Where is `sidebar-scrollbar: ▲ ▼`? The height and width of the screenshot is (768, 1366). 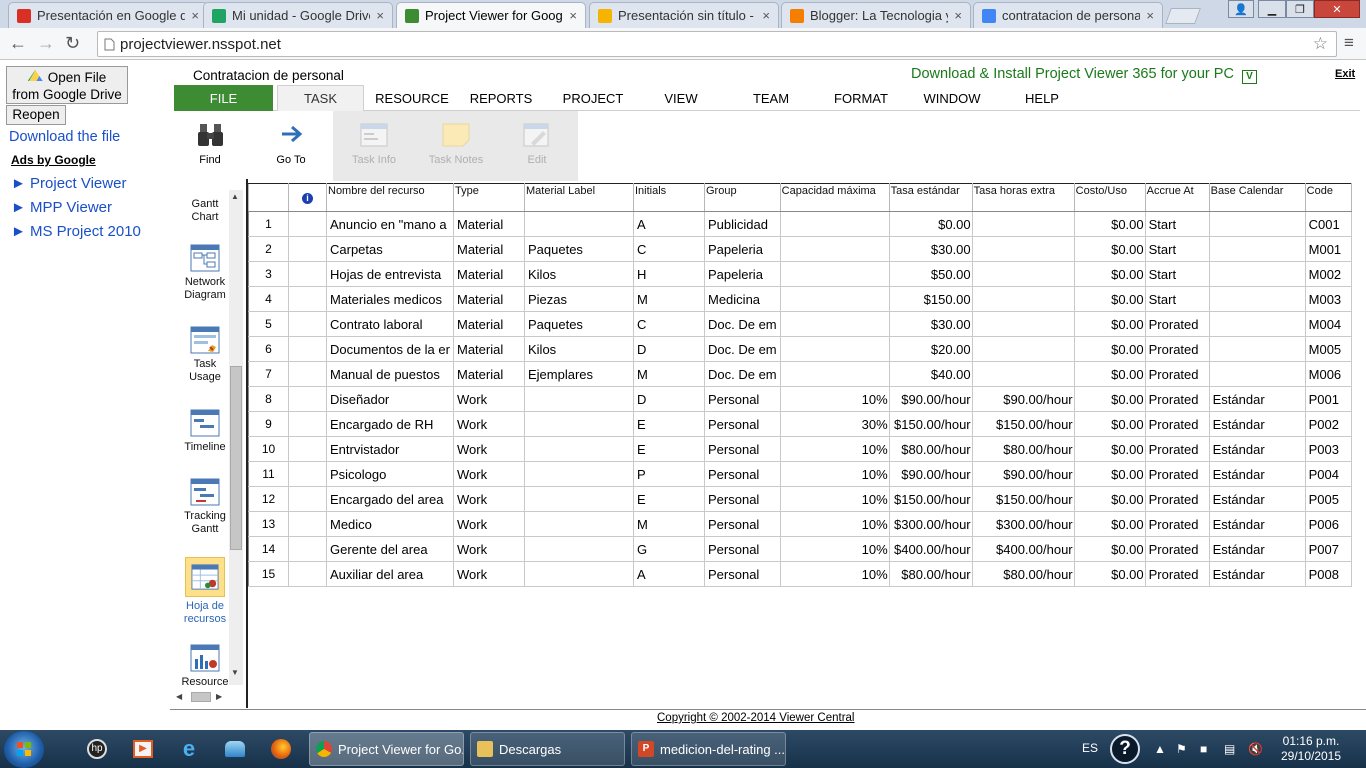
sidebar-scrollbar: ▲ ▼ is located at coordinates (236, 437).